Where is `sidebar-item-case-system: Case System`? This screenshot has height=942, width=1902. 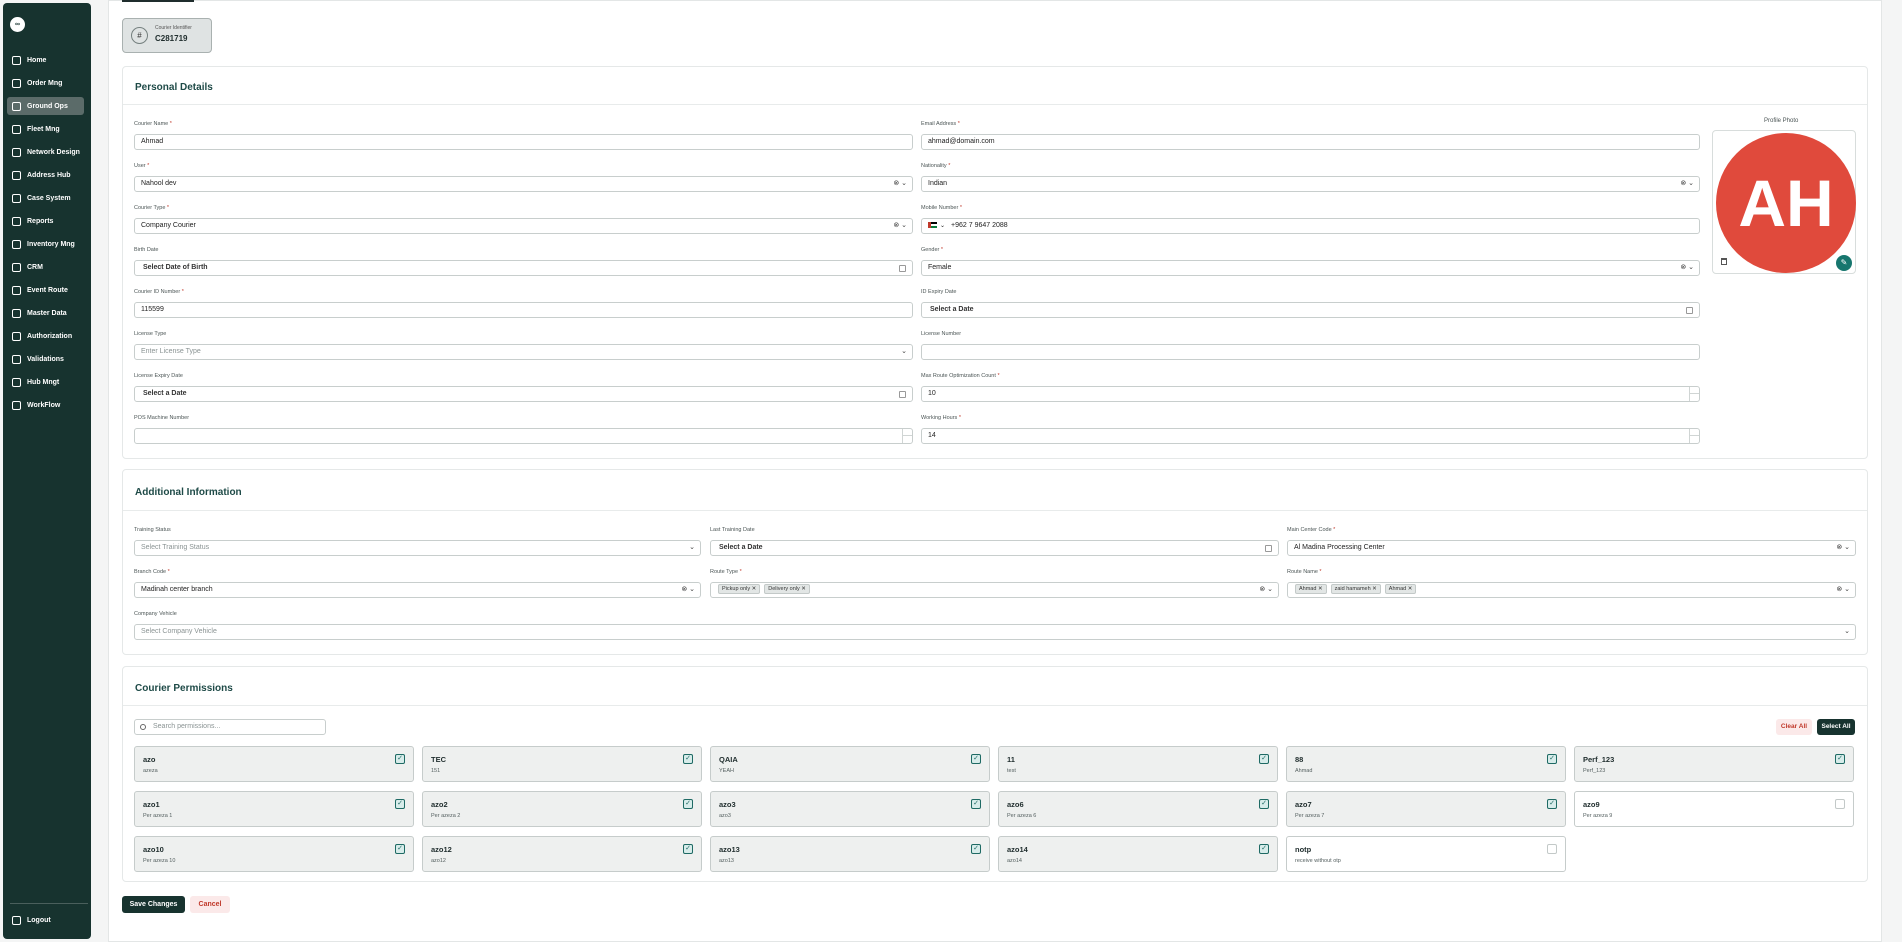
sidebar-item-case-system: Case System is located at coordinates (45, 198).